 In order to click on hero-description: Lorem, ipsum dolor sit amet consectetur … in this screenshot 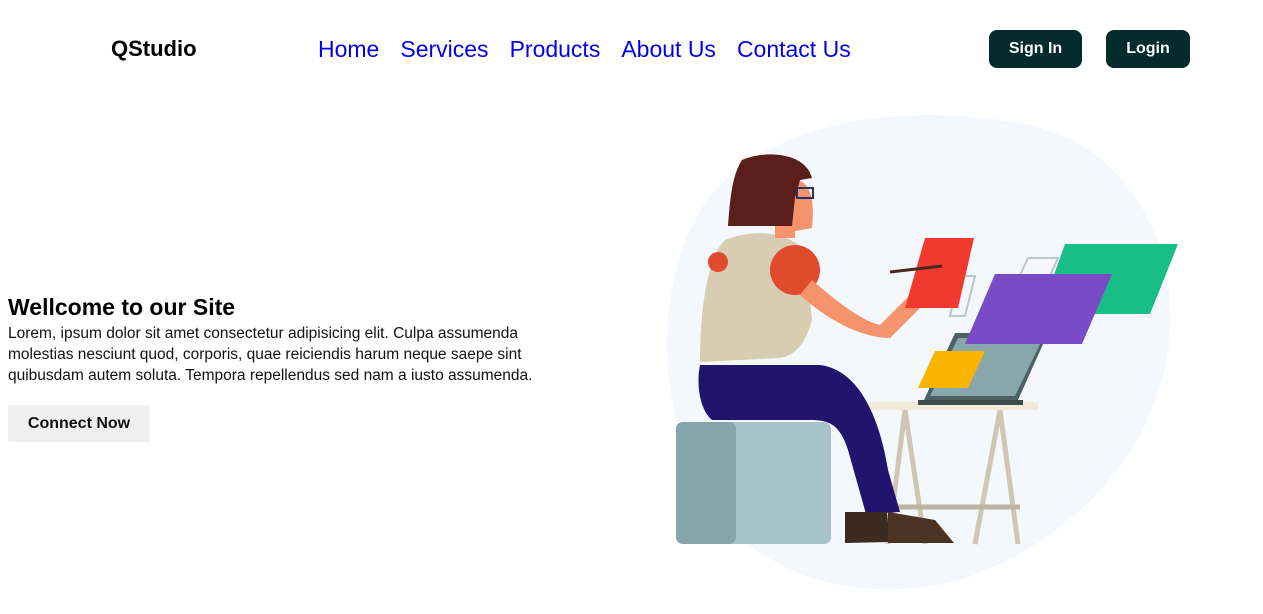, I will do `click(270, 354)`.